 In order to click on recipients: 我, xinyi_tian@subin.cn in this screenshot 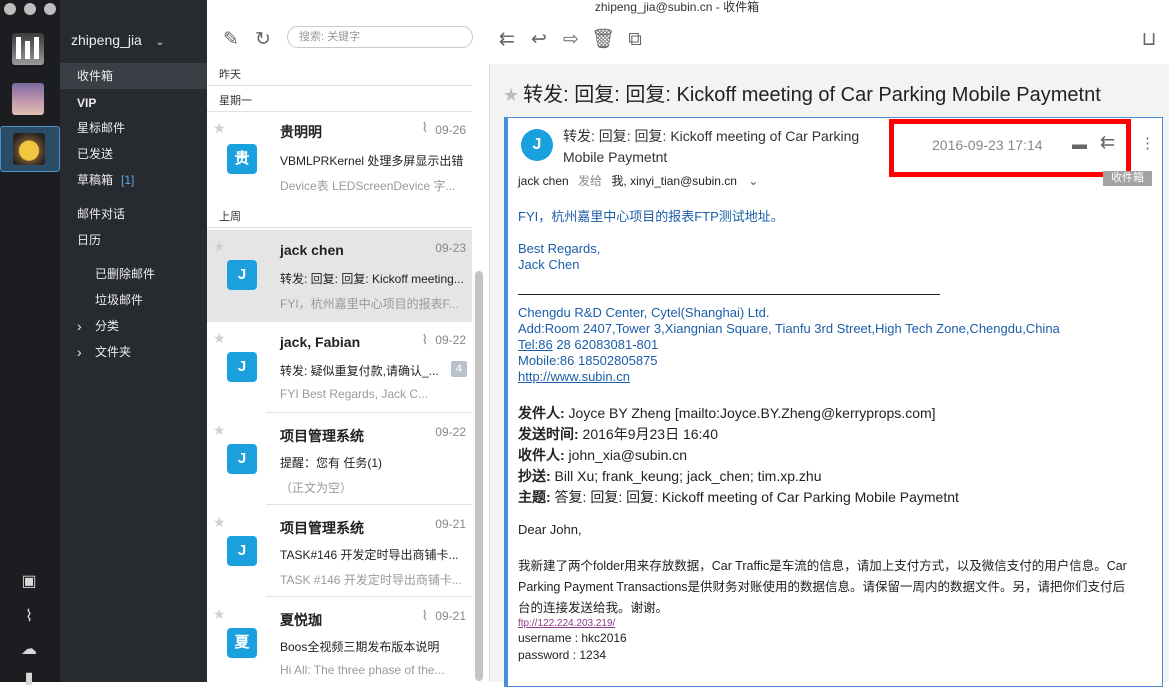, I will do `click(674, 181)`.